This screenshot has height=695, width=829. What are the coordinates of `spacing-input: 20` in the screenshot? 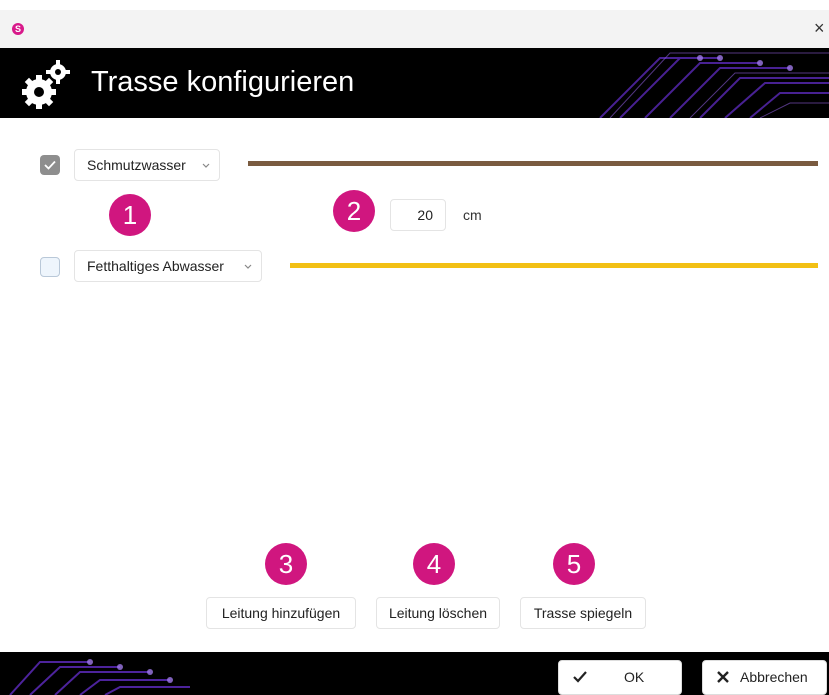 It's located at (418, 215).